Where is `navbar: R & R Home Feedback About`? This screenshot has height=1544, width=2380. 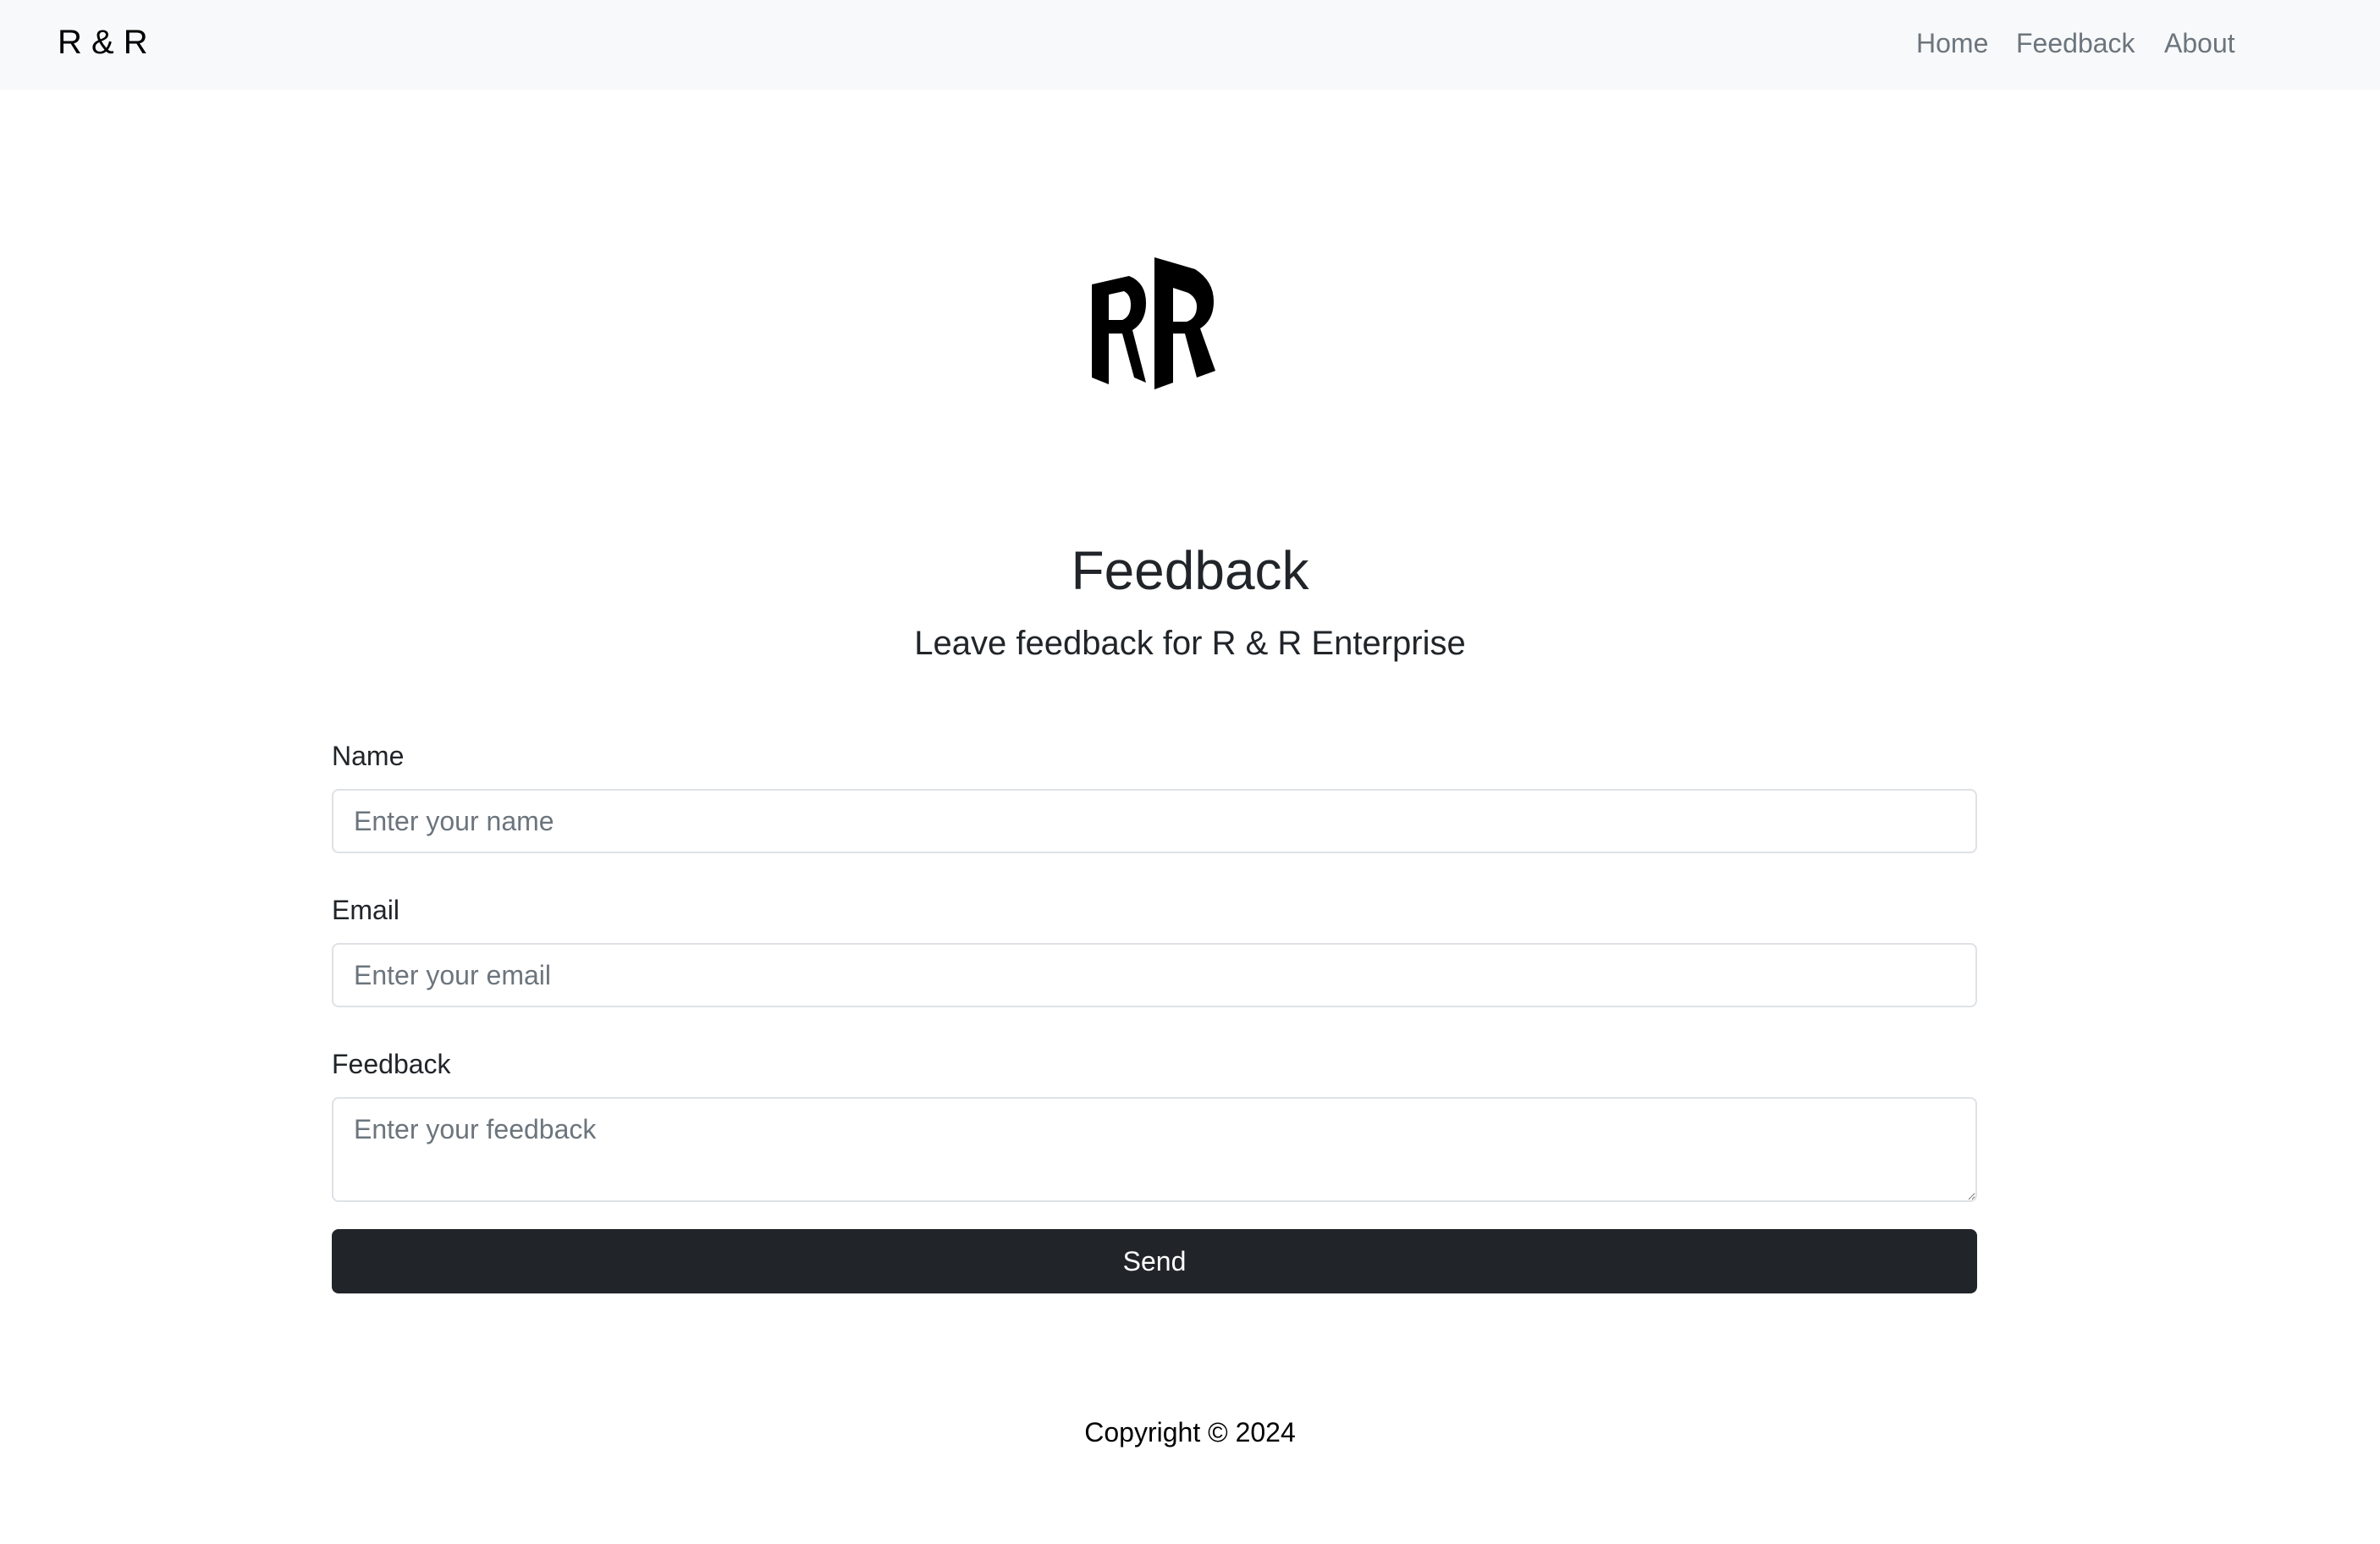 navbar: R & R Home Feedback About is located at coordinates (1190, 45).